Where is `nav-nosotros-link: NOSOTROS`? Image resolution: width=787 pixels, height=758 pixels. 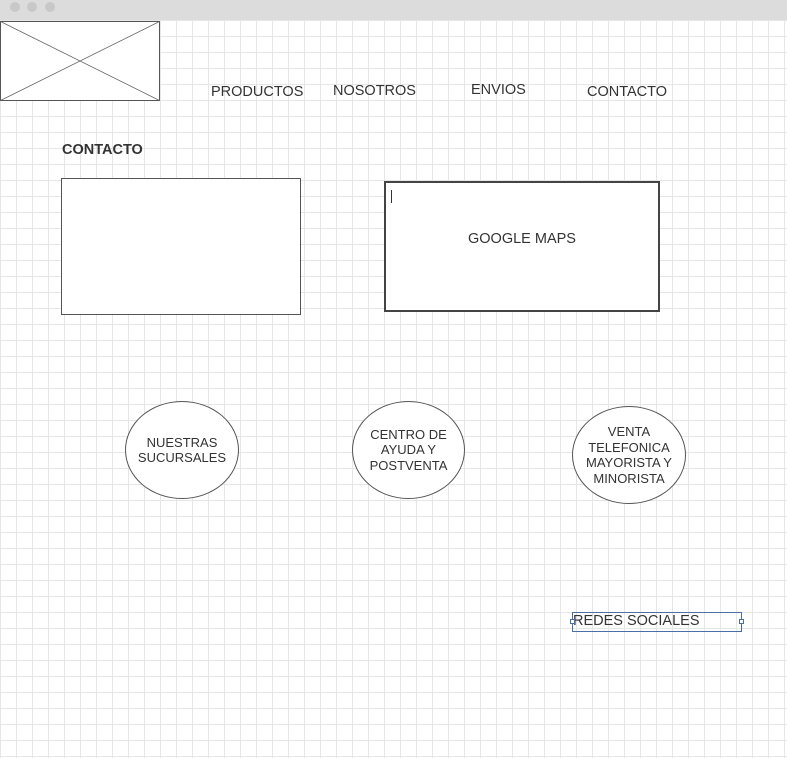 nav-nosotros-link: NOSOTROS is located at coordinates (374, 91).